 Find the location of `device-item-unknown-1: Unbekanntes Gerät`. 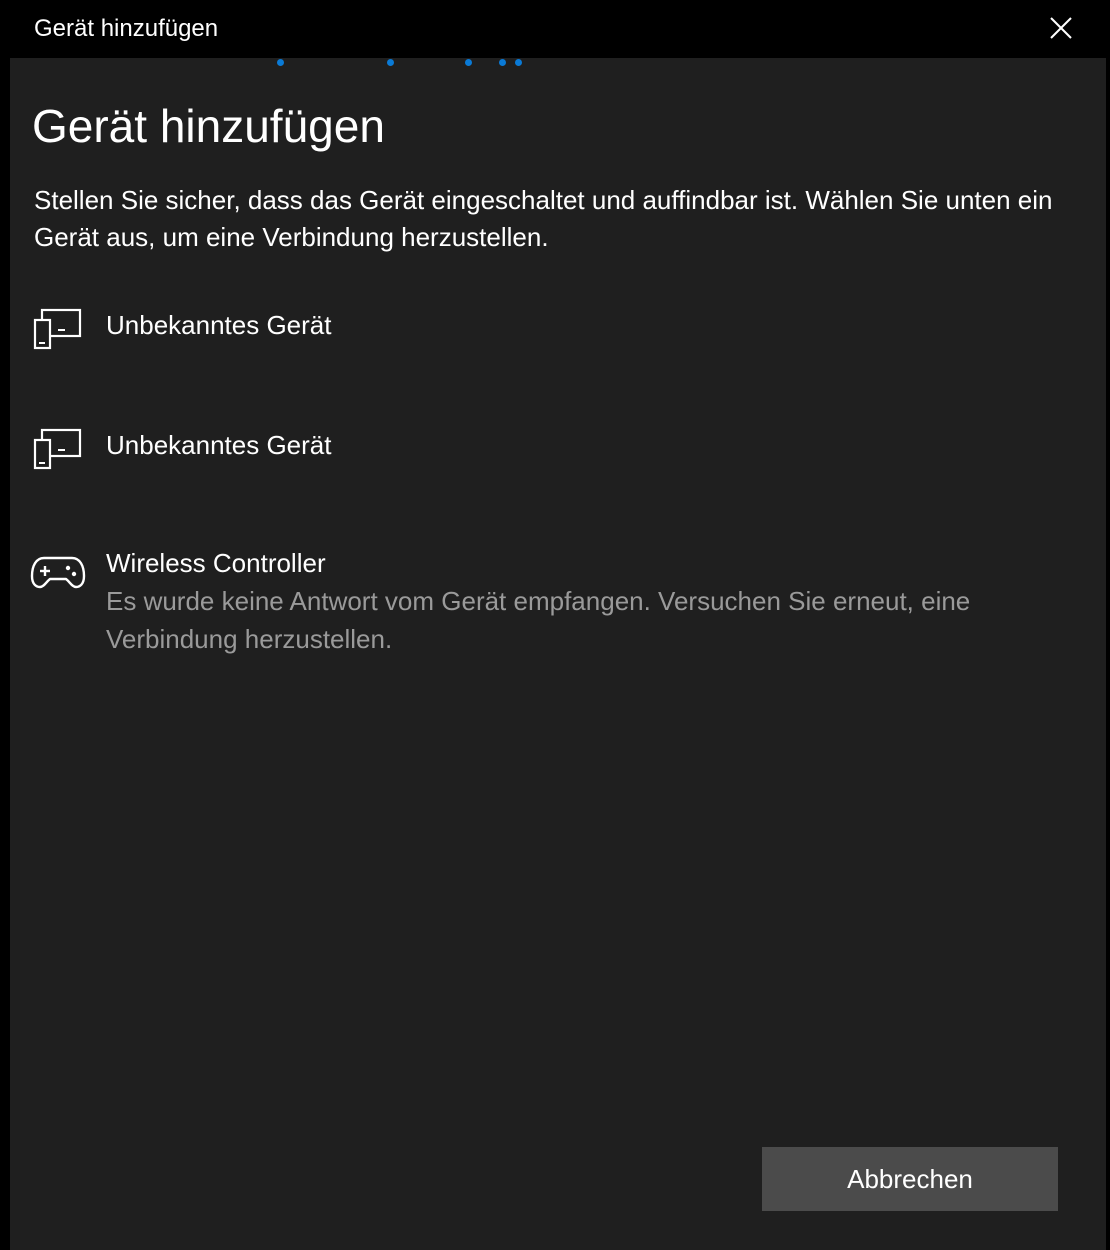

device-item-unknown-1: Unbekanntes Gerät is located at coordinates (555, 338).